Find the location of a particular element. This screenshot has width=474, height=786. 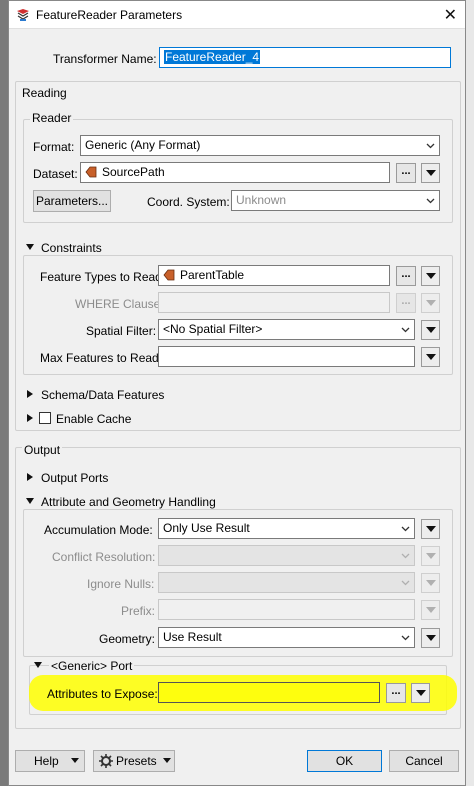

where-clause-menu-button is located at coordinates (430, 303).